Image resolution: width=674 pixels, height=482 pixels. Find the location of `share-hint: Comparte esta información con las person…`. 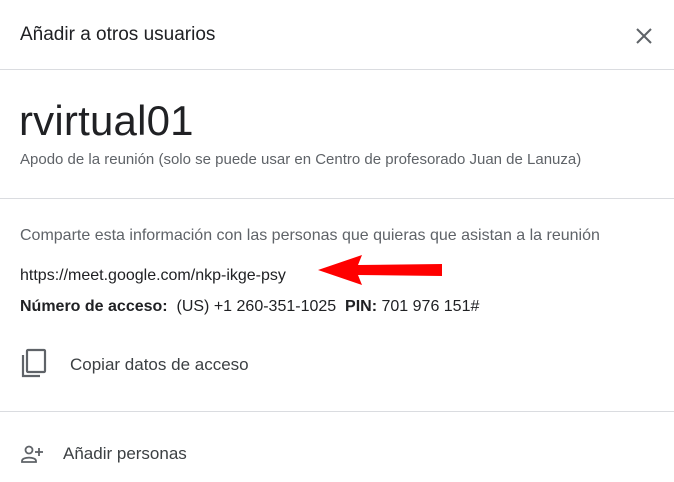

share-hint: Comparte esta información con las person… is located at coordinates (310, 235).